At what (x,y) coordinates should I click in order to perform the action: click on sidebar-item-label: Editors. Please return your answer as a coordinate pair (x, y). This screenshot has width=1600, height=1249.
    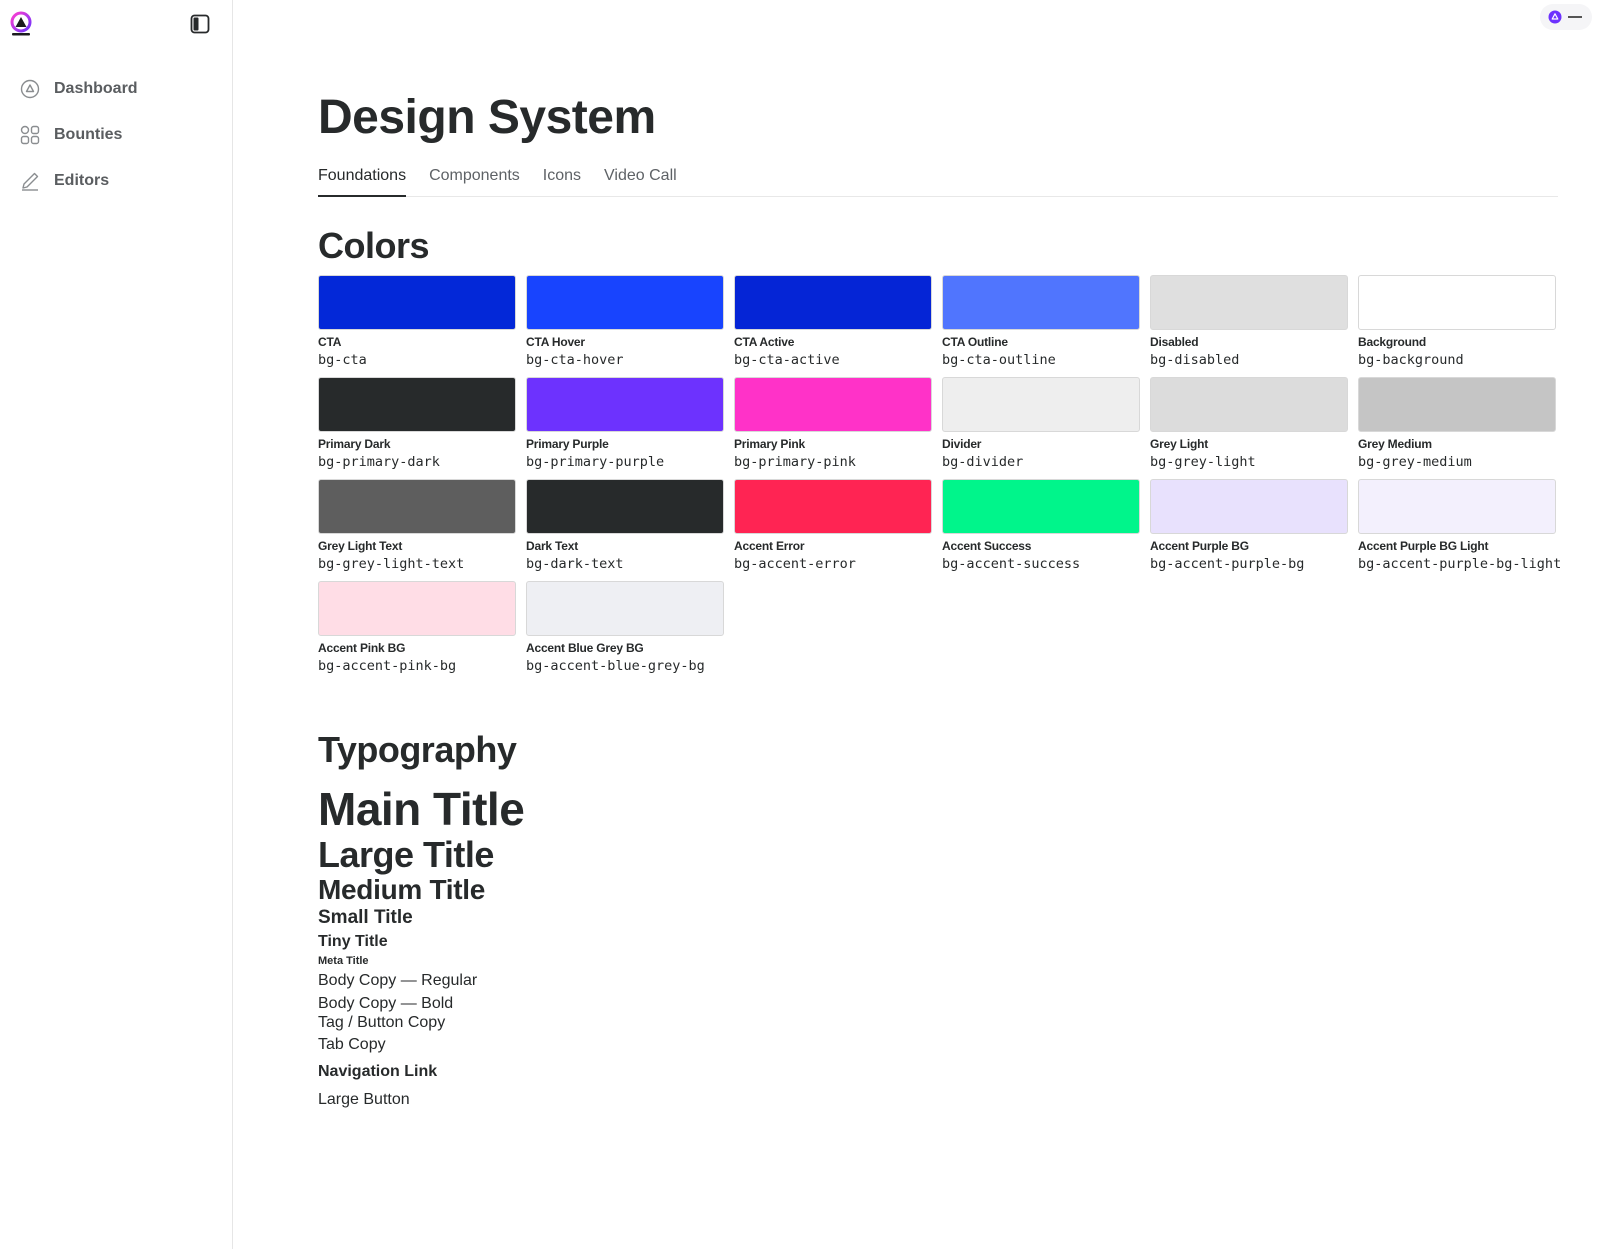
    Looking at the image, I should click on (82, 180).